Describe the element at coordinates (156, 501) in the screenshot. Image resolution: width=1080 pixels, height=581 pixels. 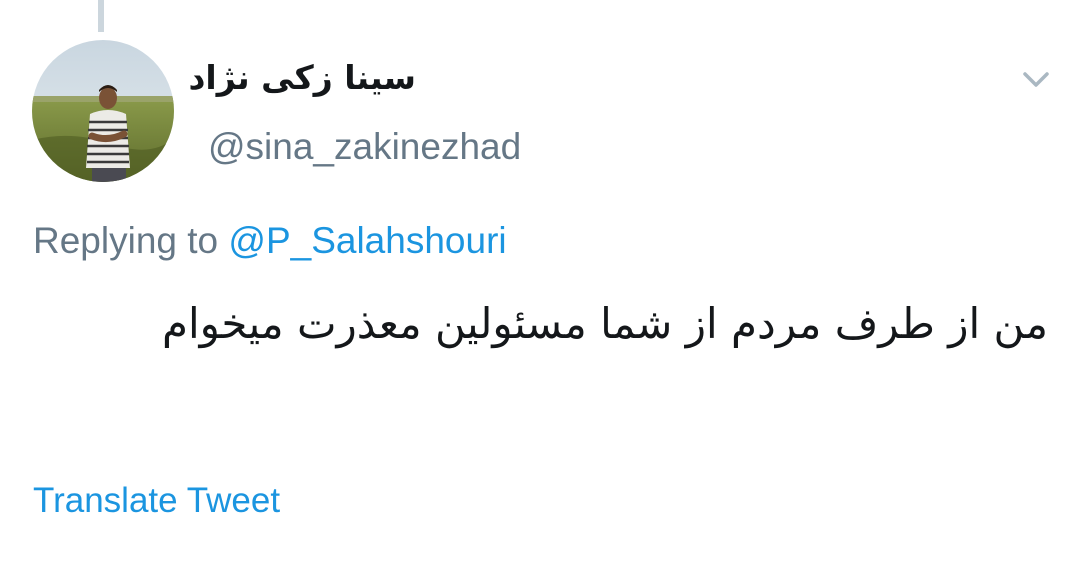
I see `translate-tweet-link: Translate Tweet` at that location.